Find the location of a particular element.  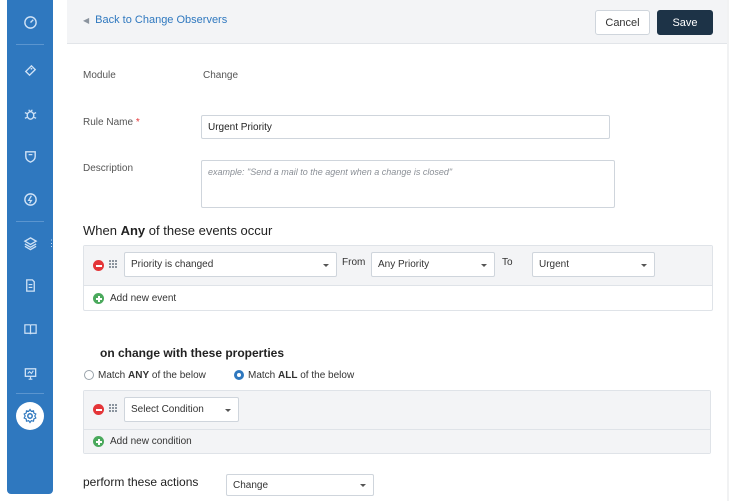

sidebar-item-releases is located at coordinates (30, 199).